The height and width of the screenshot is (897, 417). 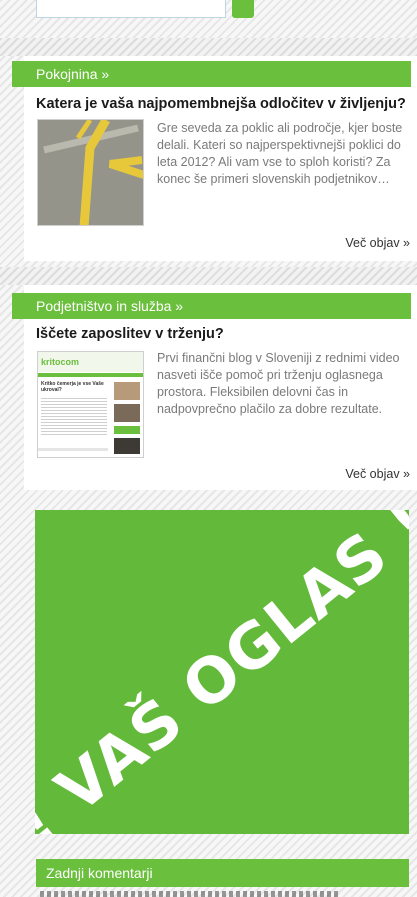 What do you see at coordinates (131, 9) in the screenshot?
I see `search-box-fragment` at bounding box center [131, 9].